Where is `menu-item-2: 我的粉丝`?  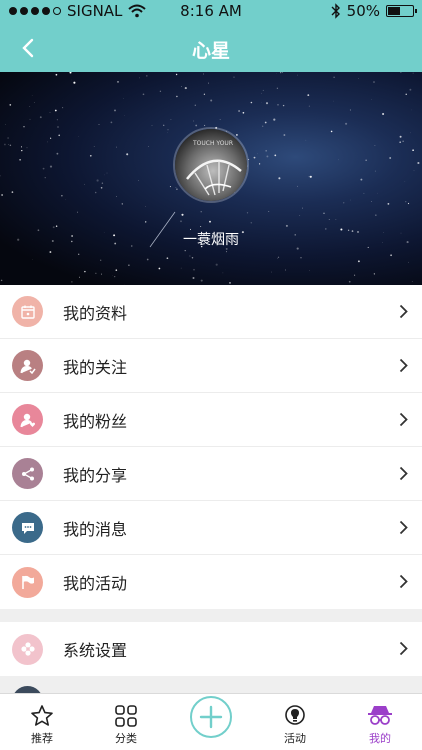
menu-item-2: 我的粉丝 is located at coordinates (211, 420).